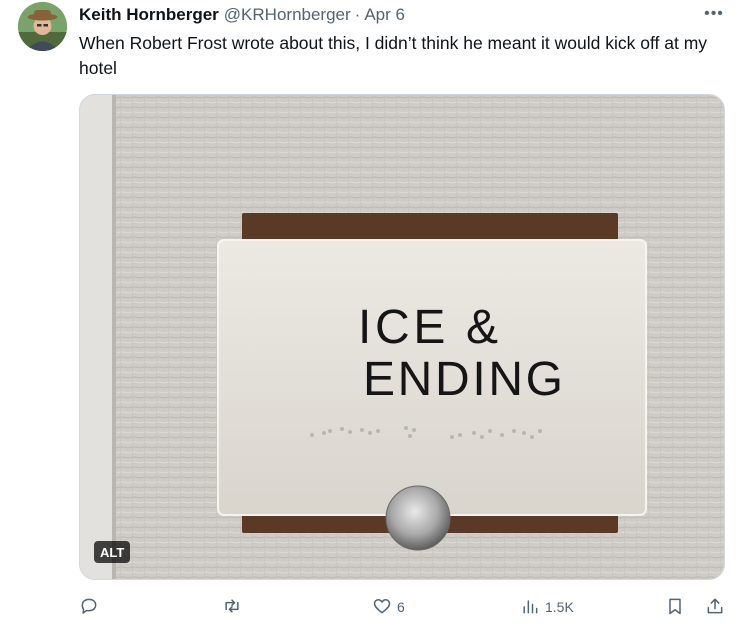 This screenshot has width=742, height=623. What do you see at coordinates (428, 327) in the screenshot?
I see `sign-line-1: ICE &` at bounding box center [428, 327].